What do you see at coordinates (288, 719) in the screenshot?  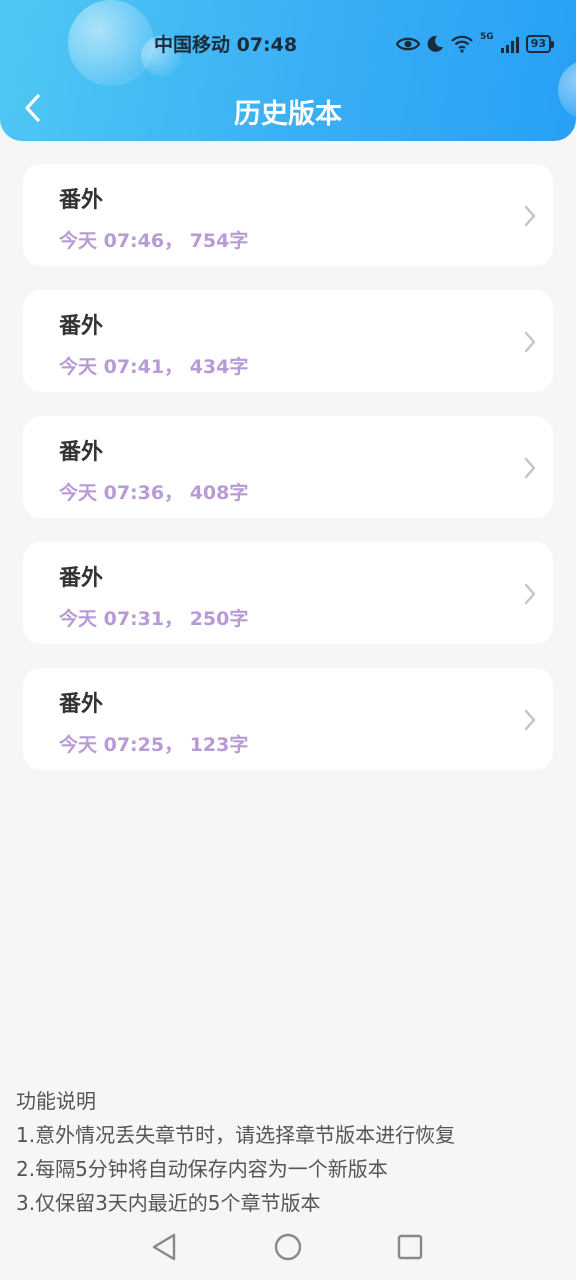 I see `version-card: 番外 今天 07:25， 123字` at bounding box center [288, 719].